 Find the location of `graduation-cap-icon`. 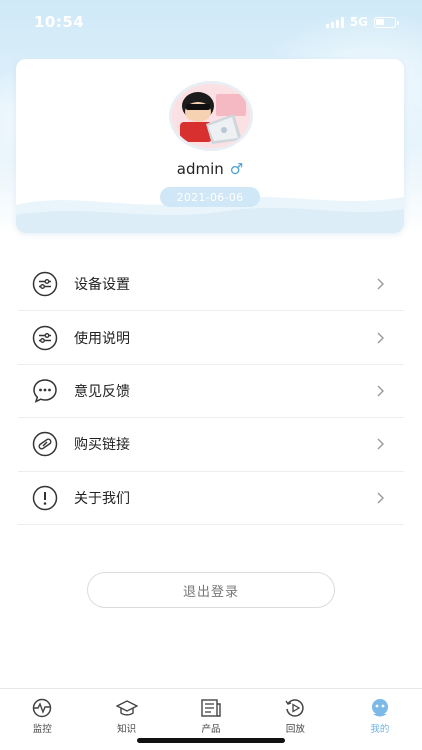

graduation-cap-icon is located at coordinates (126, 708).